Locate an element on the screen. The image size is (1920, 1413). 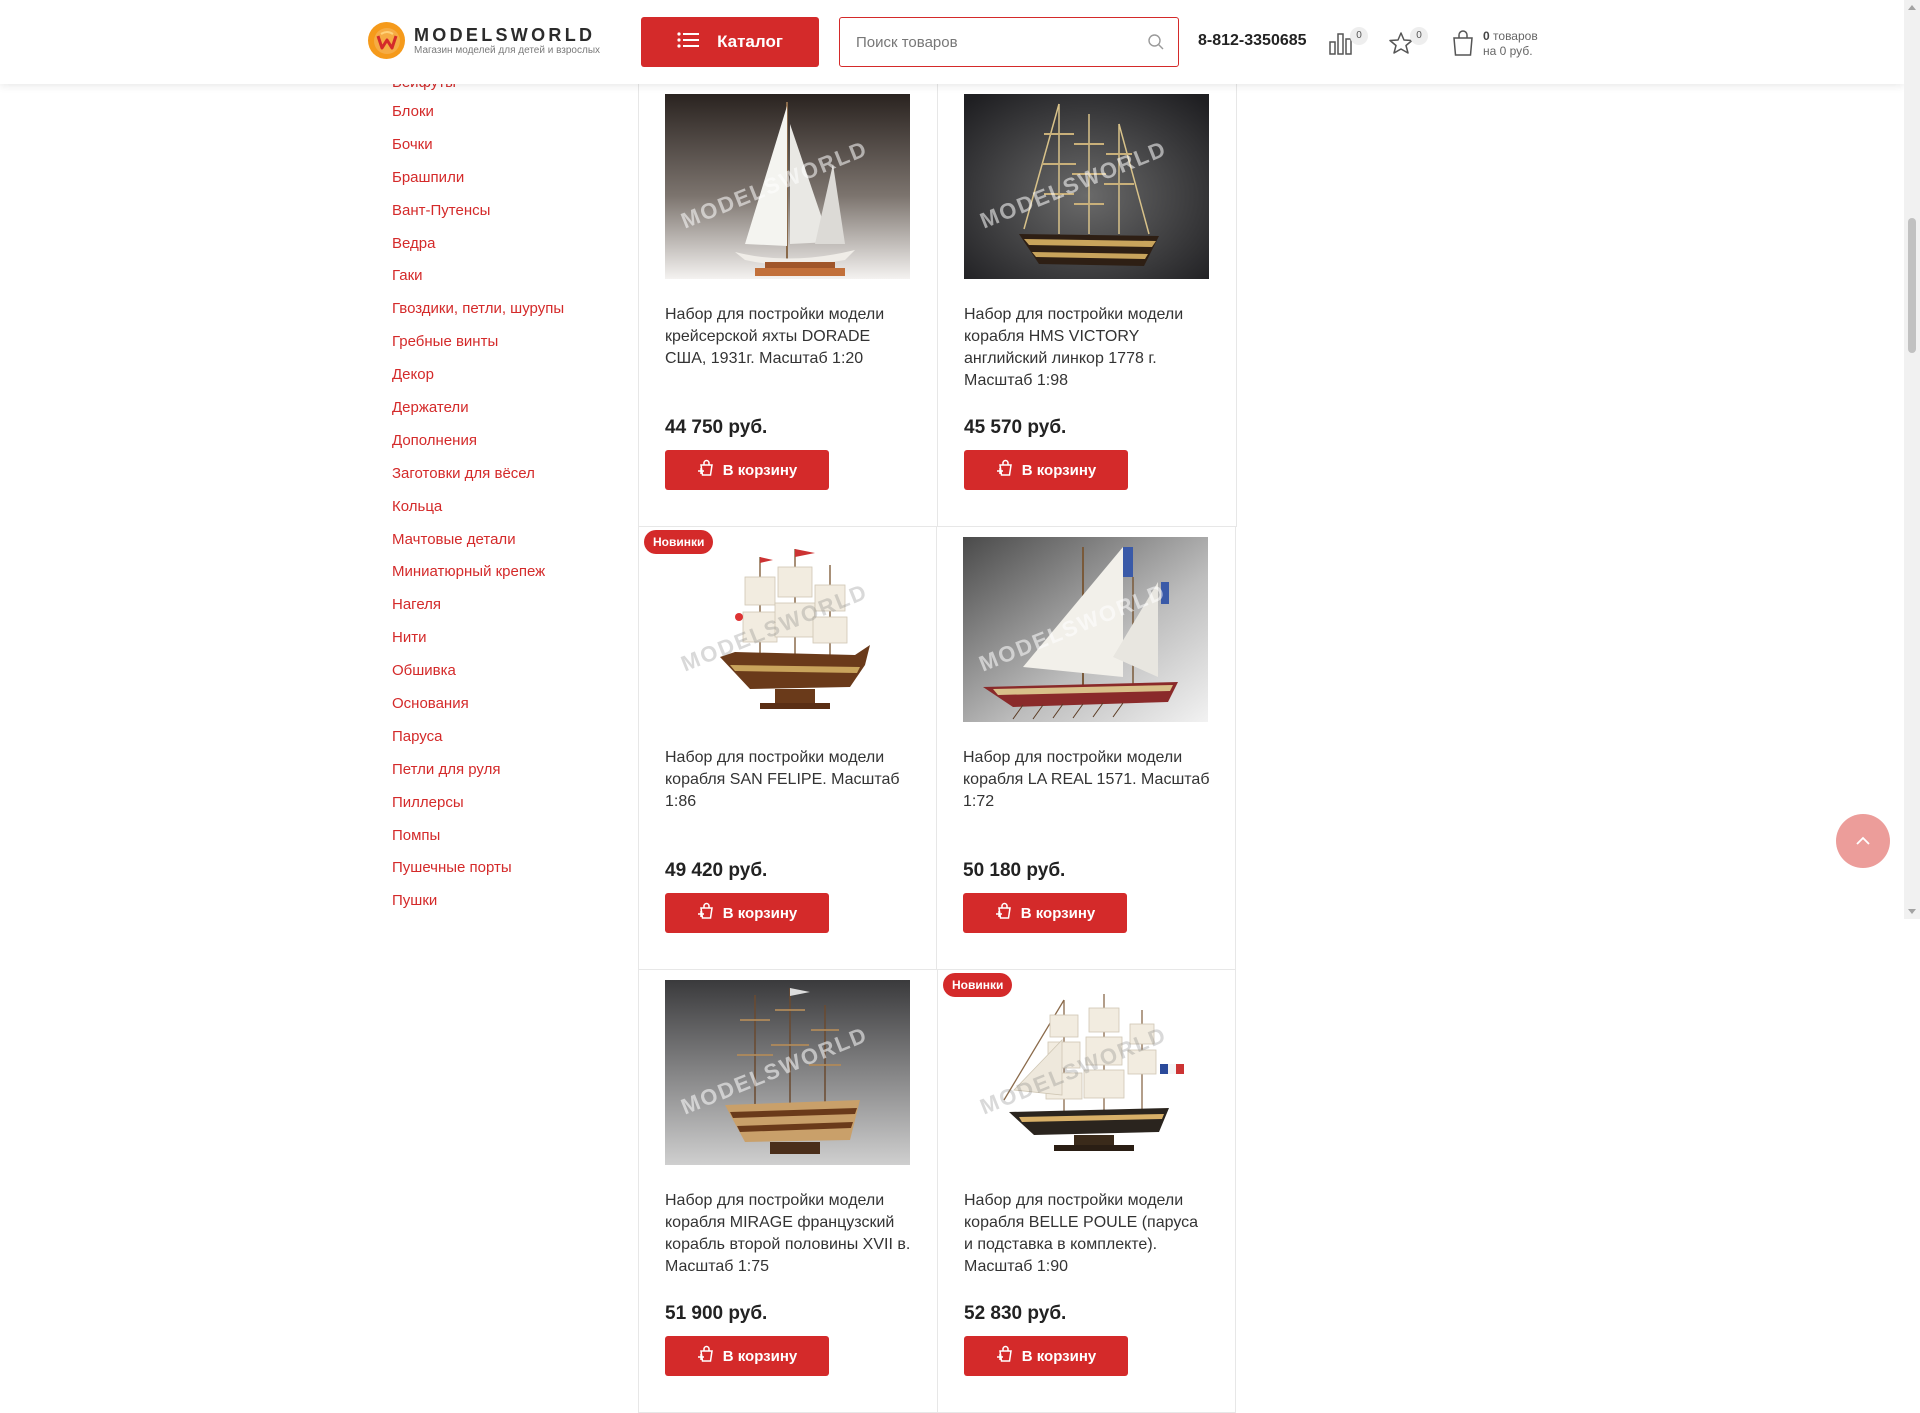
sidebar-item-petli-dlya-rulya: Петли для руля is located at coordinates (512, 776).